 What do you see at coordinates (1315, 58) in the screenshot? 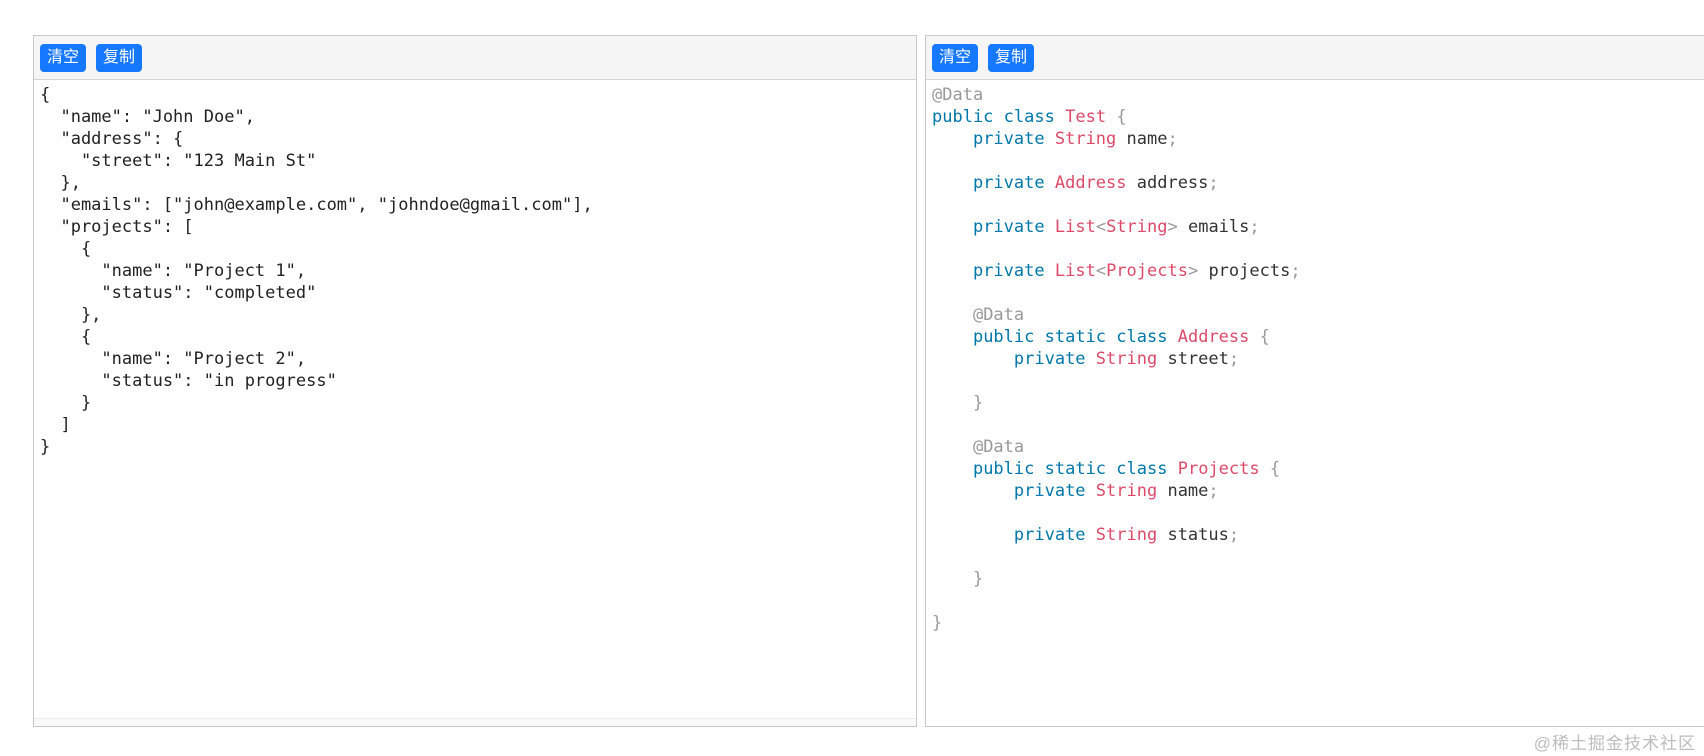
I see `java-output-toolbar: 清空 复制` at bounding box center [1315, 58].